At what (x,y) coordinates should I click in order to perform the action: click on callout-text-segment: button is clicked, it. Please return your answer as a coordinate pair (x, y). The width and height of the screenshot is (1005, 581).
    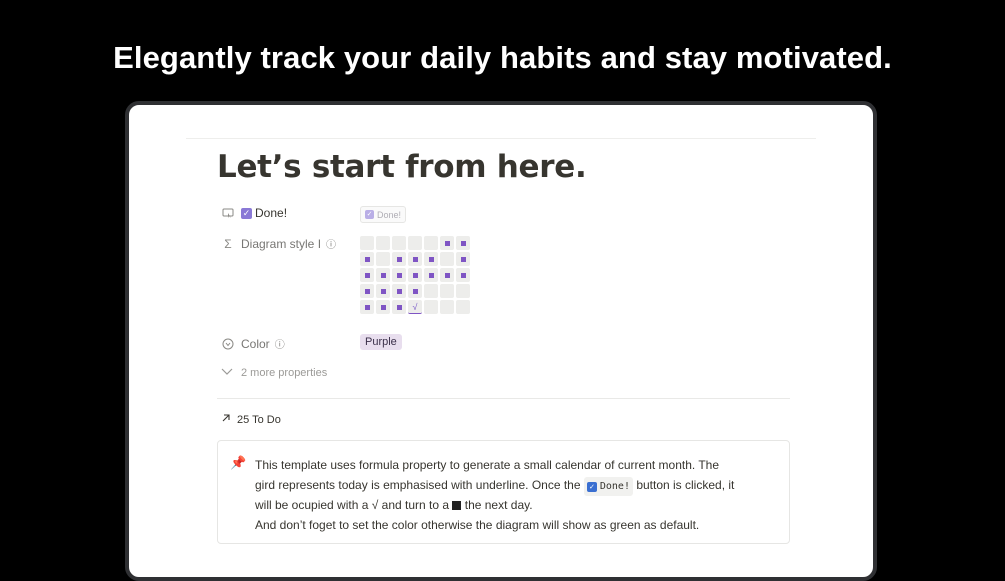
    Looking at the image, I should click on (685, 484).